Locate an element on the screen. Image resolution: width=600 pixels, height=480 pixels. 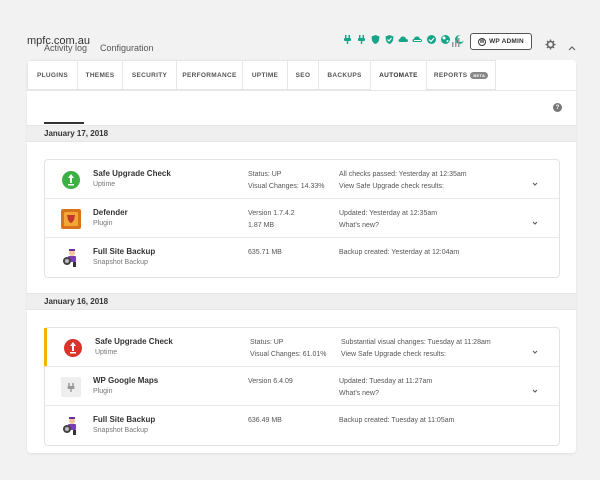
row-status: Backup created: Yesterday at 12:04am is located at coordinates (399, 252).